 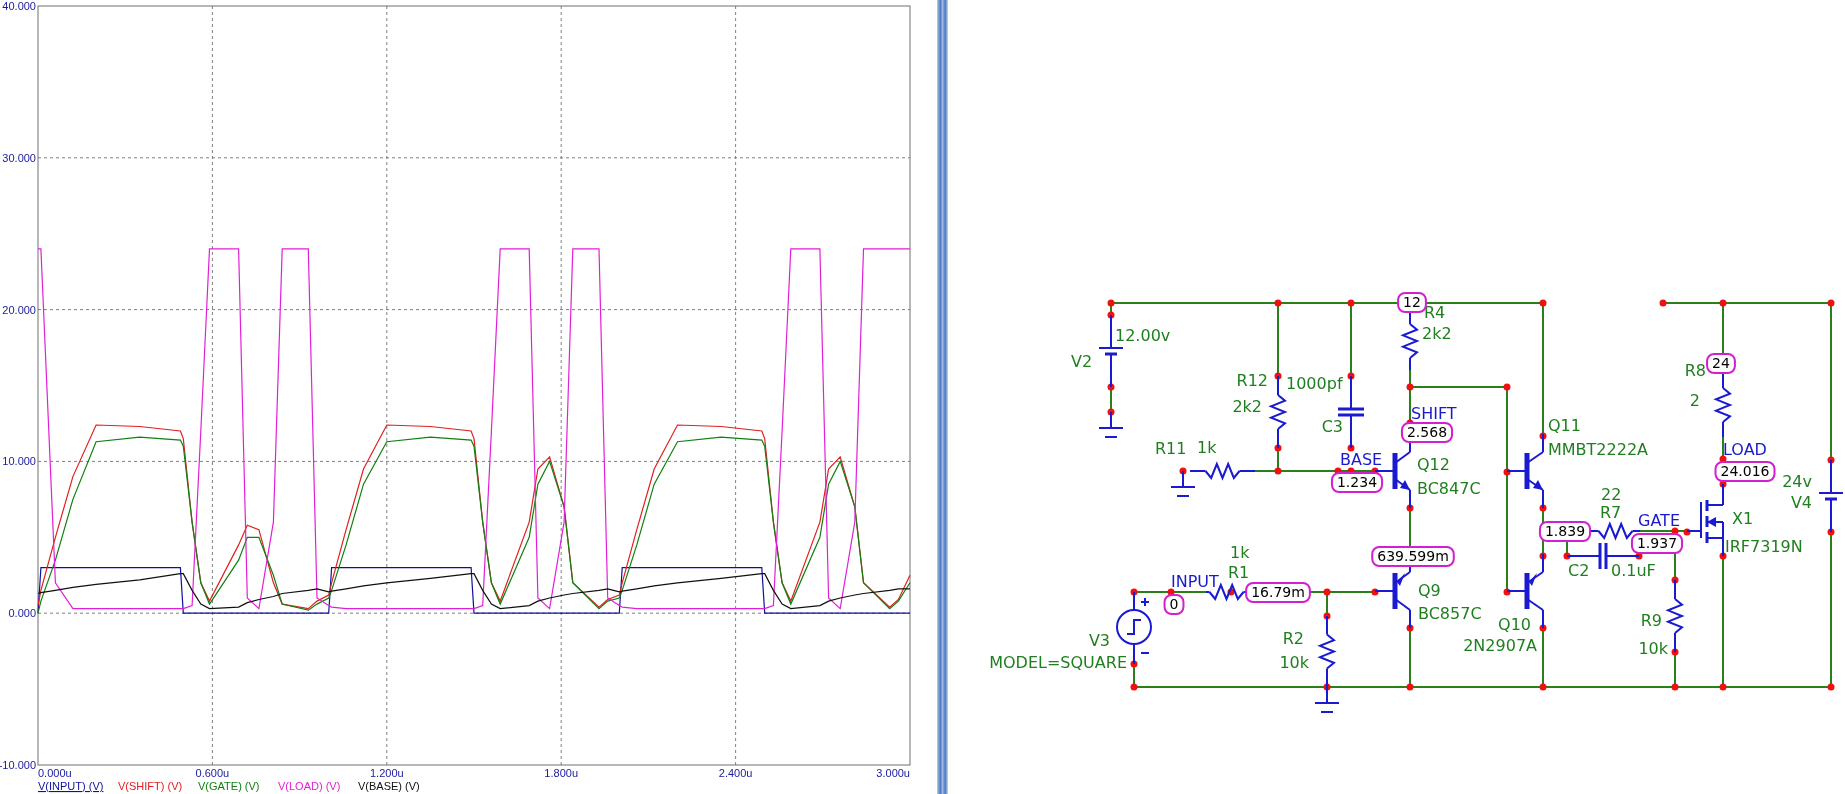 What do you see at coordinates (19, 6) in the screenshot?
I see `axis-tick-label: 40.000` at bounding box center [19, 6].